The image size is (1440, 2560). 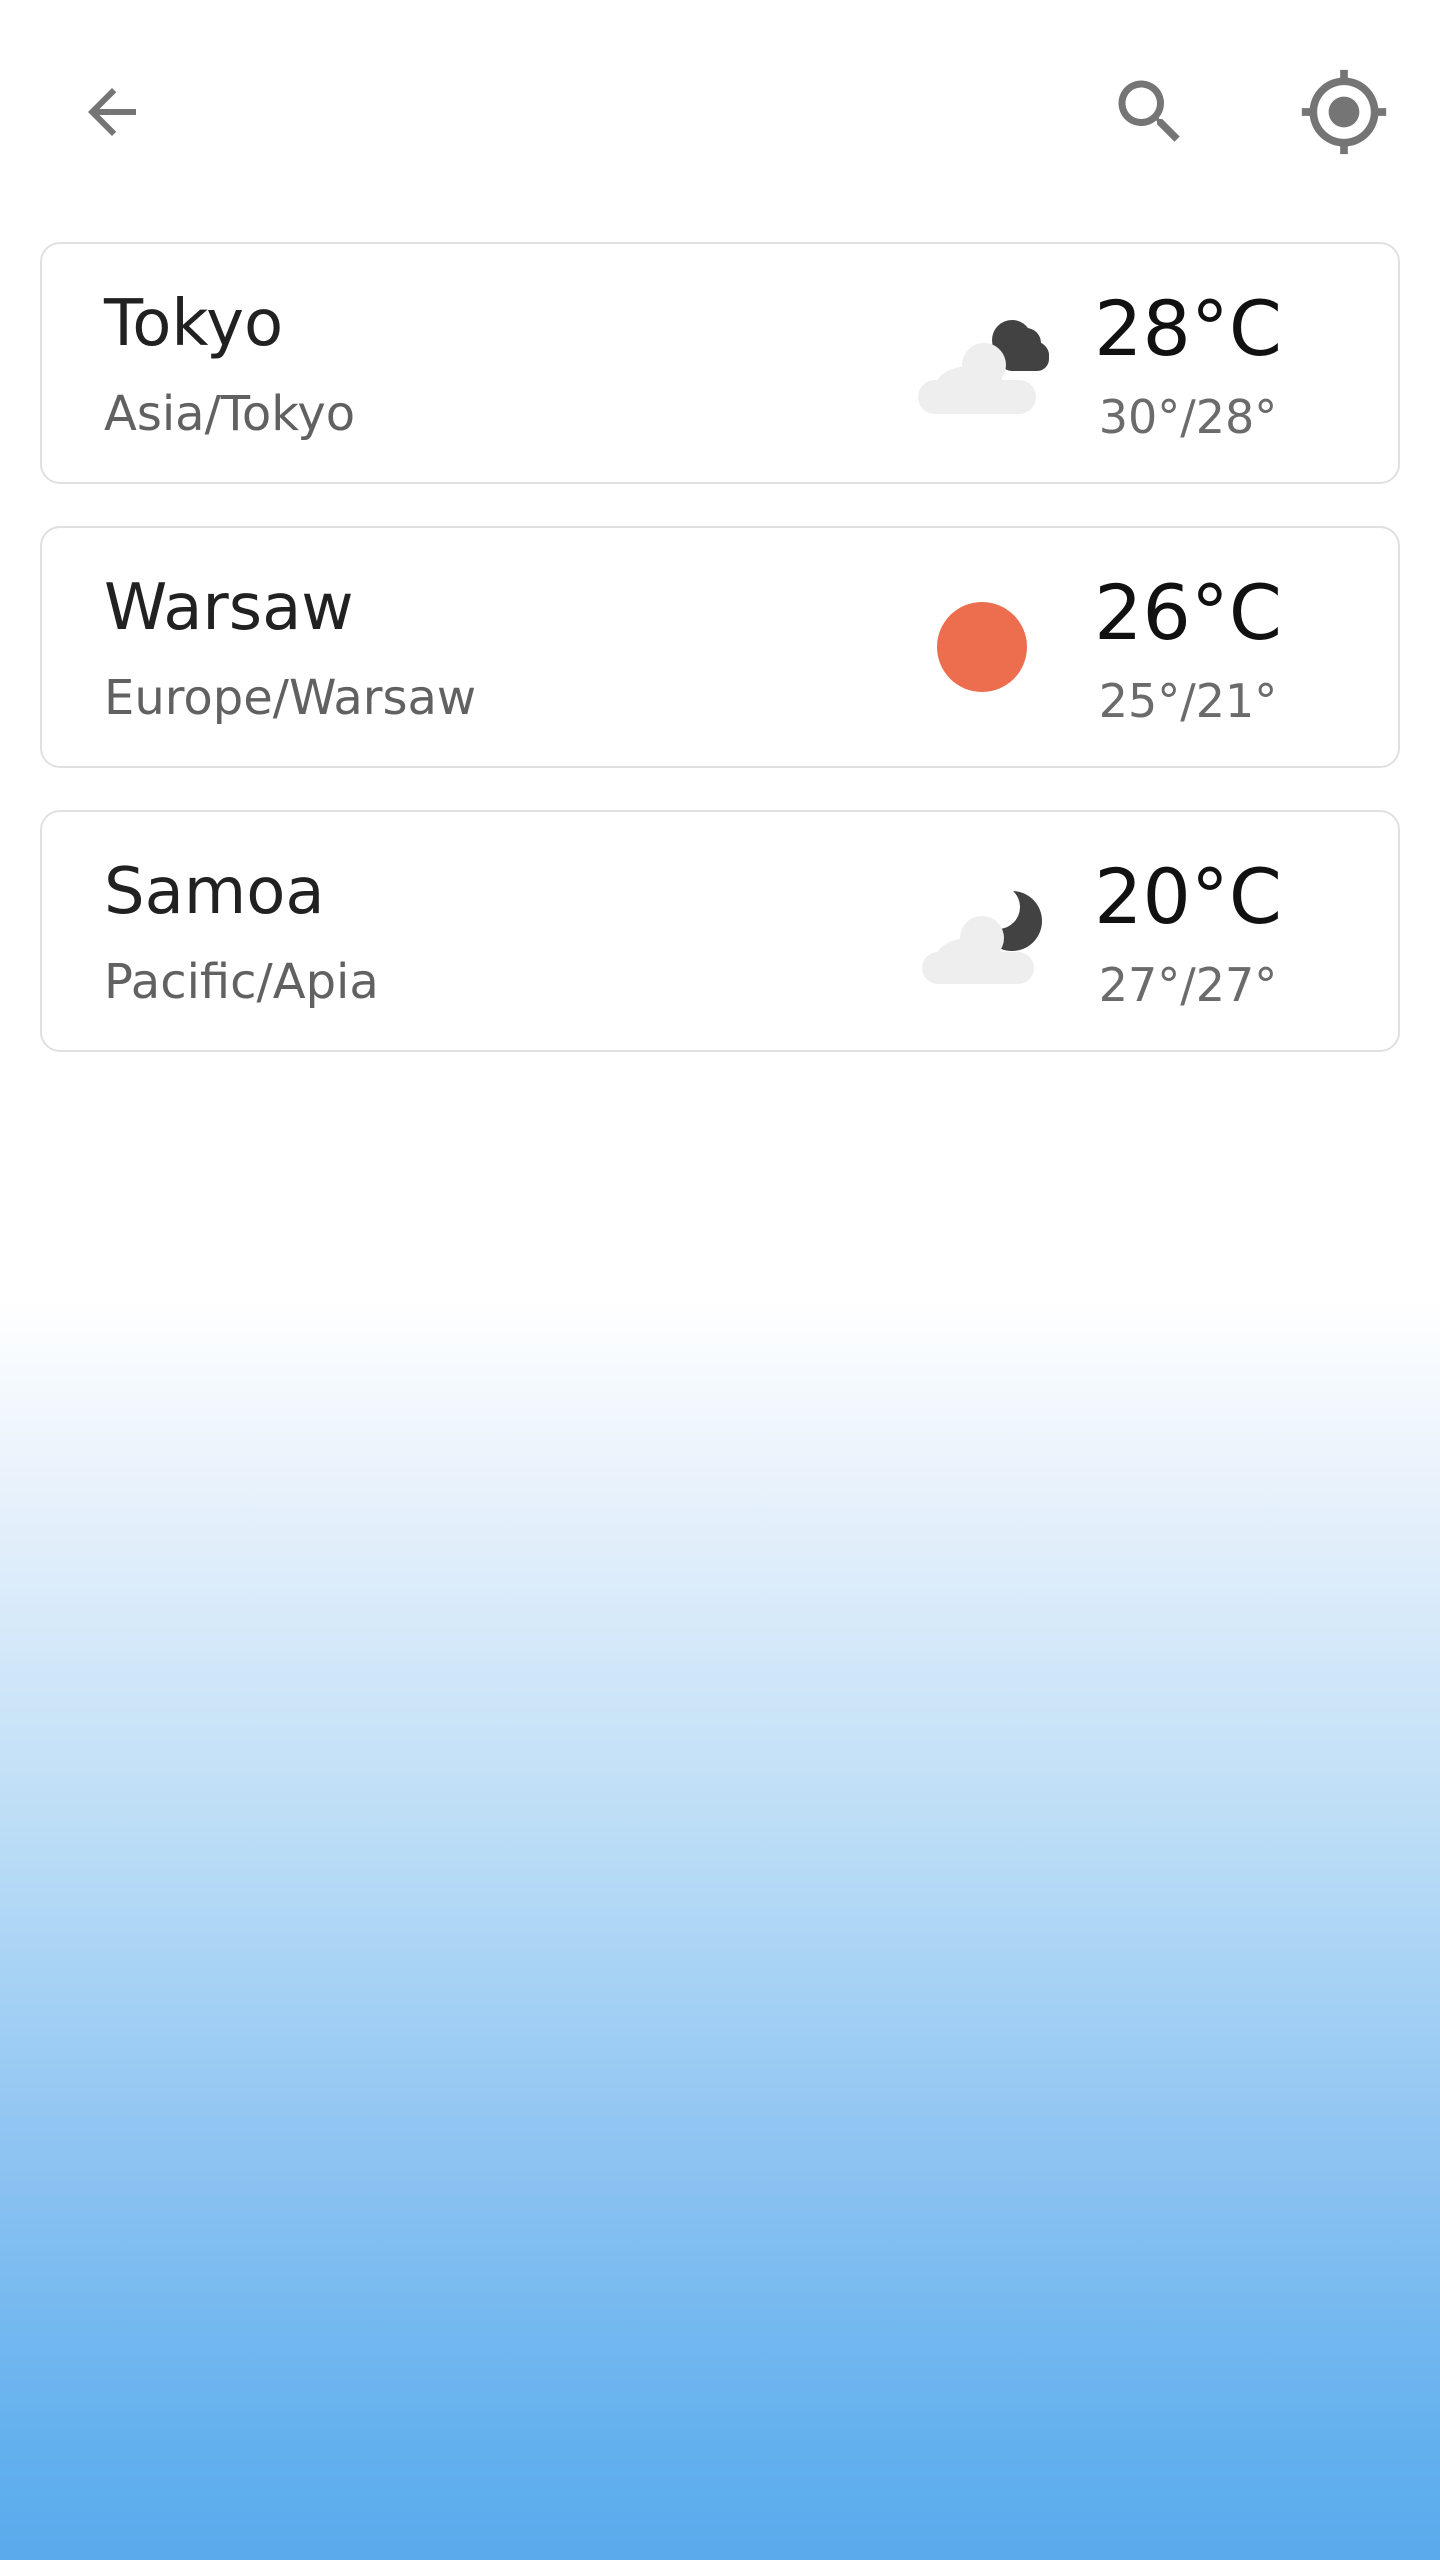 I want to click on city-name: Warsaw, so click(x=229, y=608).